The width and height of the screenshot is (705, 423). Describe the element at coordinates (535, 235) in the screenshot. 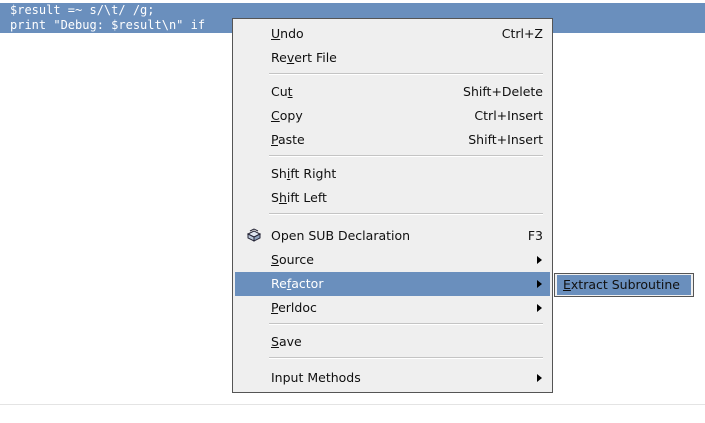

I see `menu-item-accel: F3` at that location.